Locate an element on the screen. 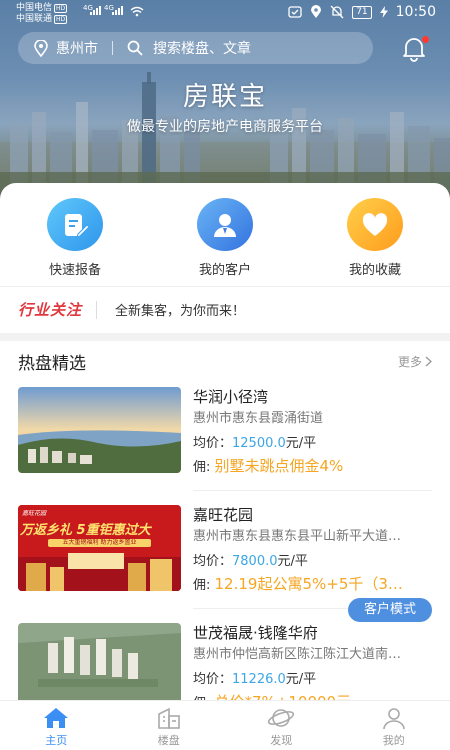 The width and height of the screenshot is (450, 750). my-favorites-button: 我的收藏 is located at coordinates (375, 238).